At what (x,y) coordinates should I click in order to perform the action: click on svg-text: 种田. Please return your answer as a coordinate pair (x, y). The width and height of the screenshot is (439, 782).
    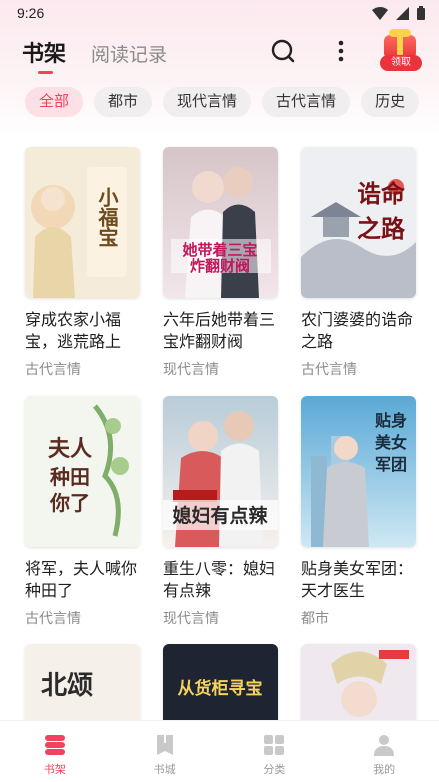
    Looking at the image, I should click on (69, 477).